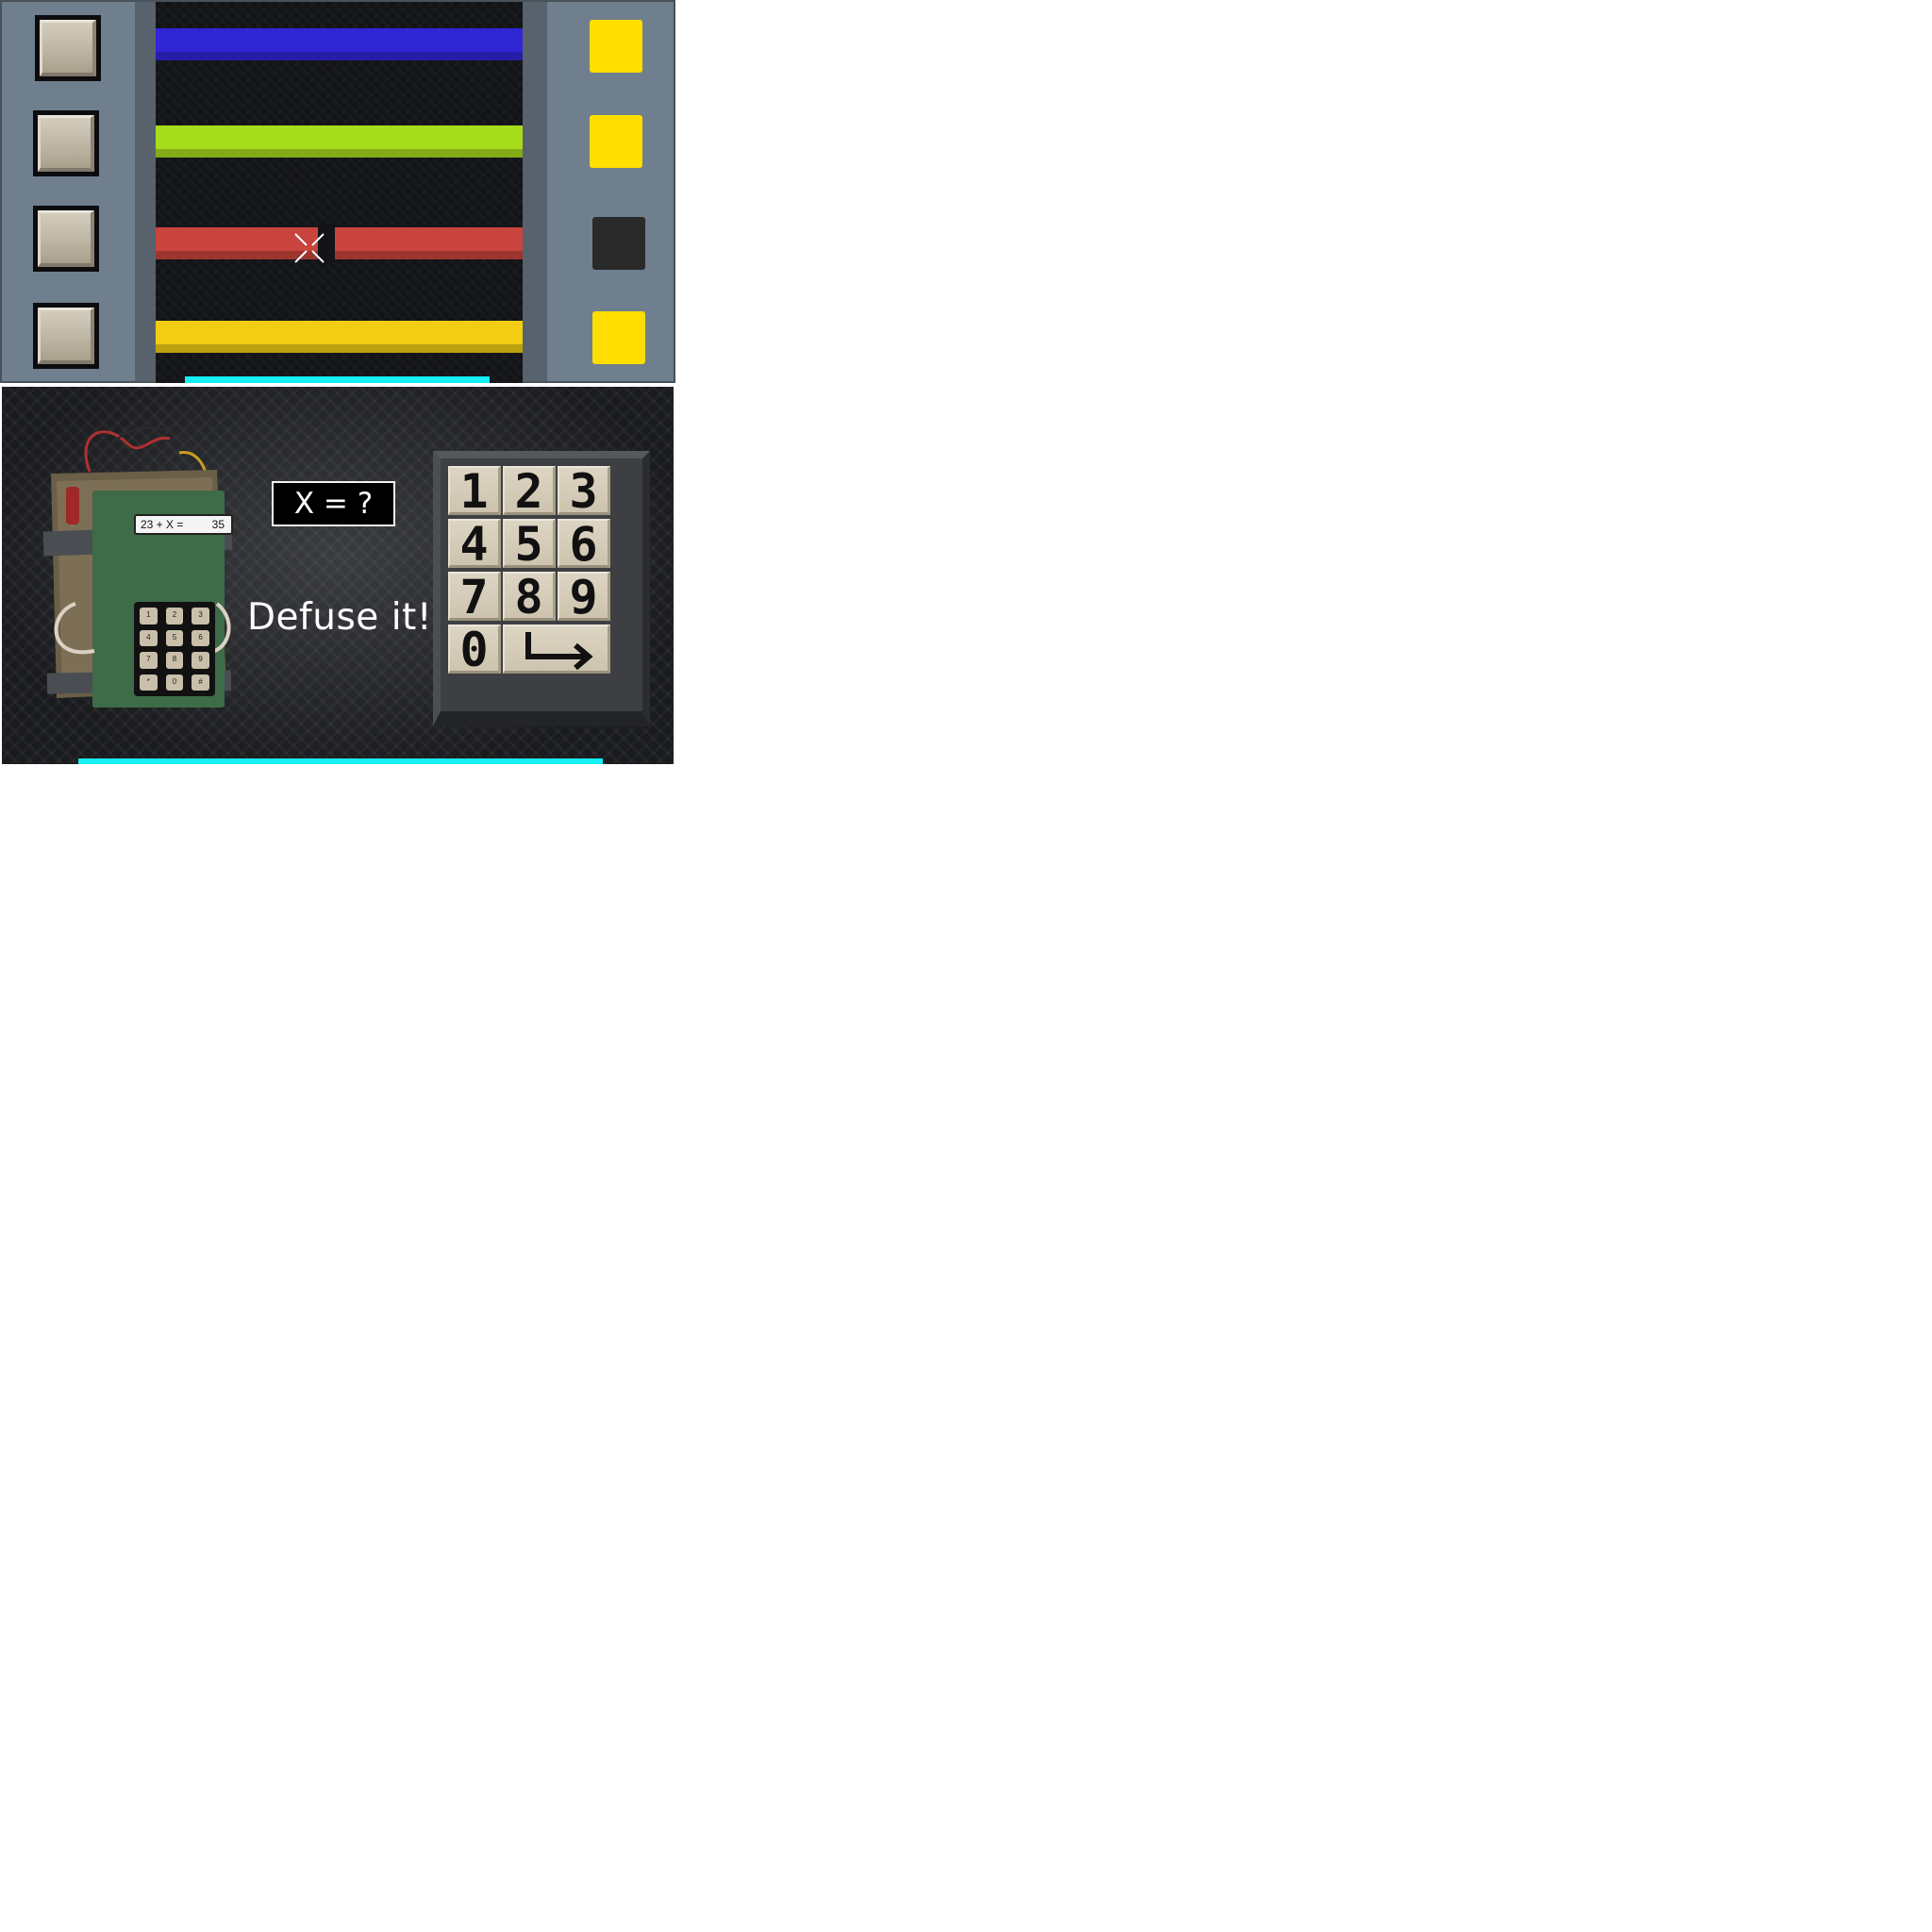 This screenshot has width=1932, height=1932. What do you see at coordinates (339, 44) in the screenshot?
I see `wire-blue` at bounding box center [339, 44].